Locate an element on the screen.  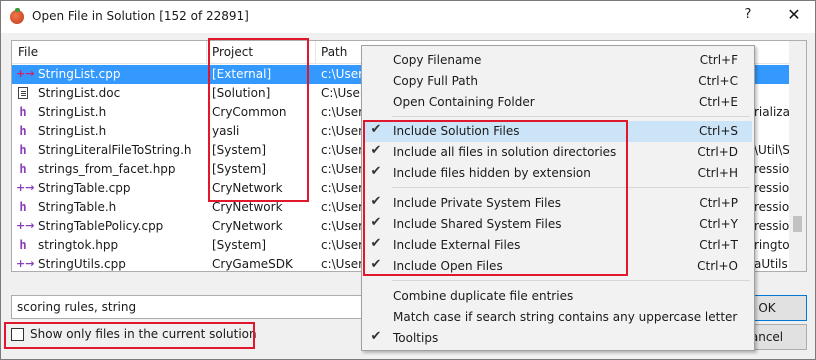
scrollbar-thumb is located at coordinates (797, 224).